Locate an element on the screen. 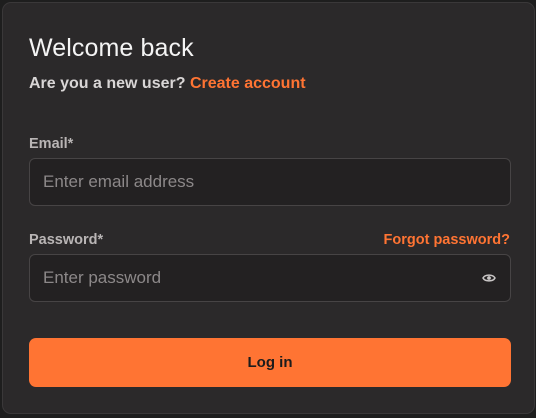  eye-icon is located at coordinates (489, 278).